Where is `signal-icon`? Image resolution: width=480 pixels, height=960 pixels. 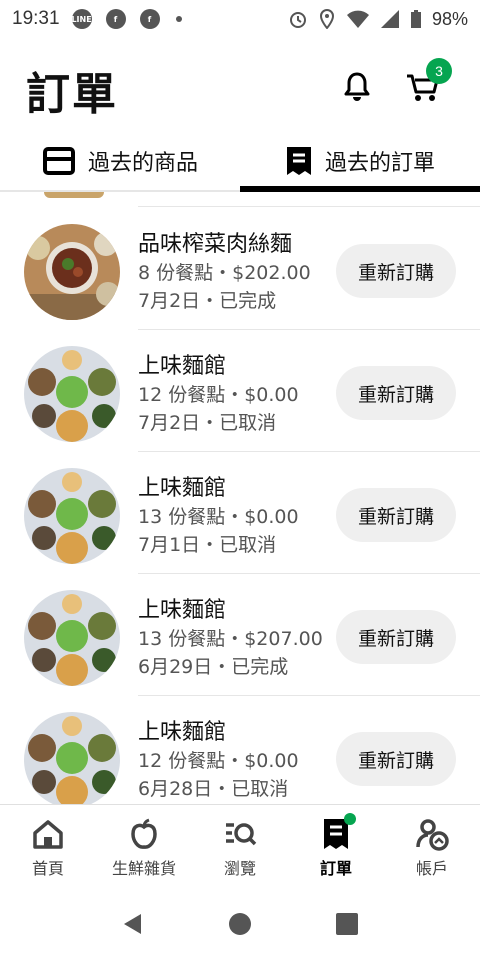
signal-icon is located at coordinates (389, 19).